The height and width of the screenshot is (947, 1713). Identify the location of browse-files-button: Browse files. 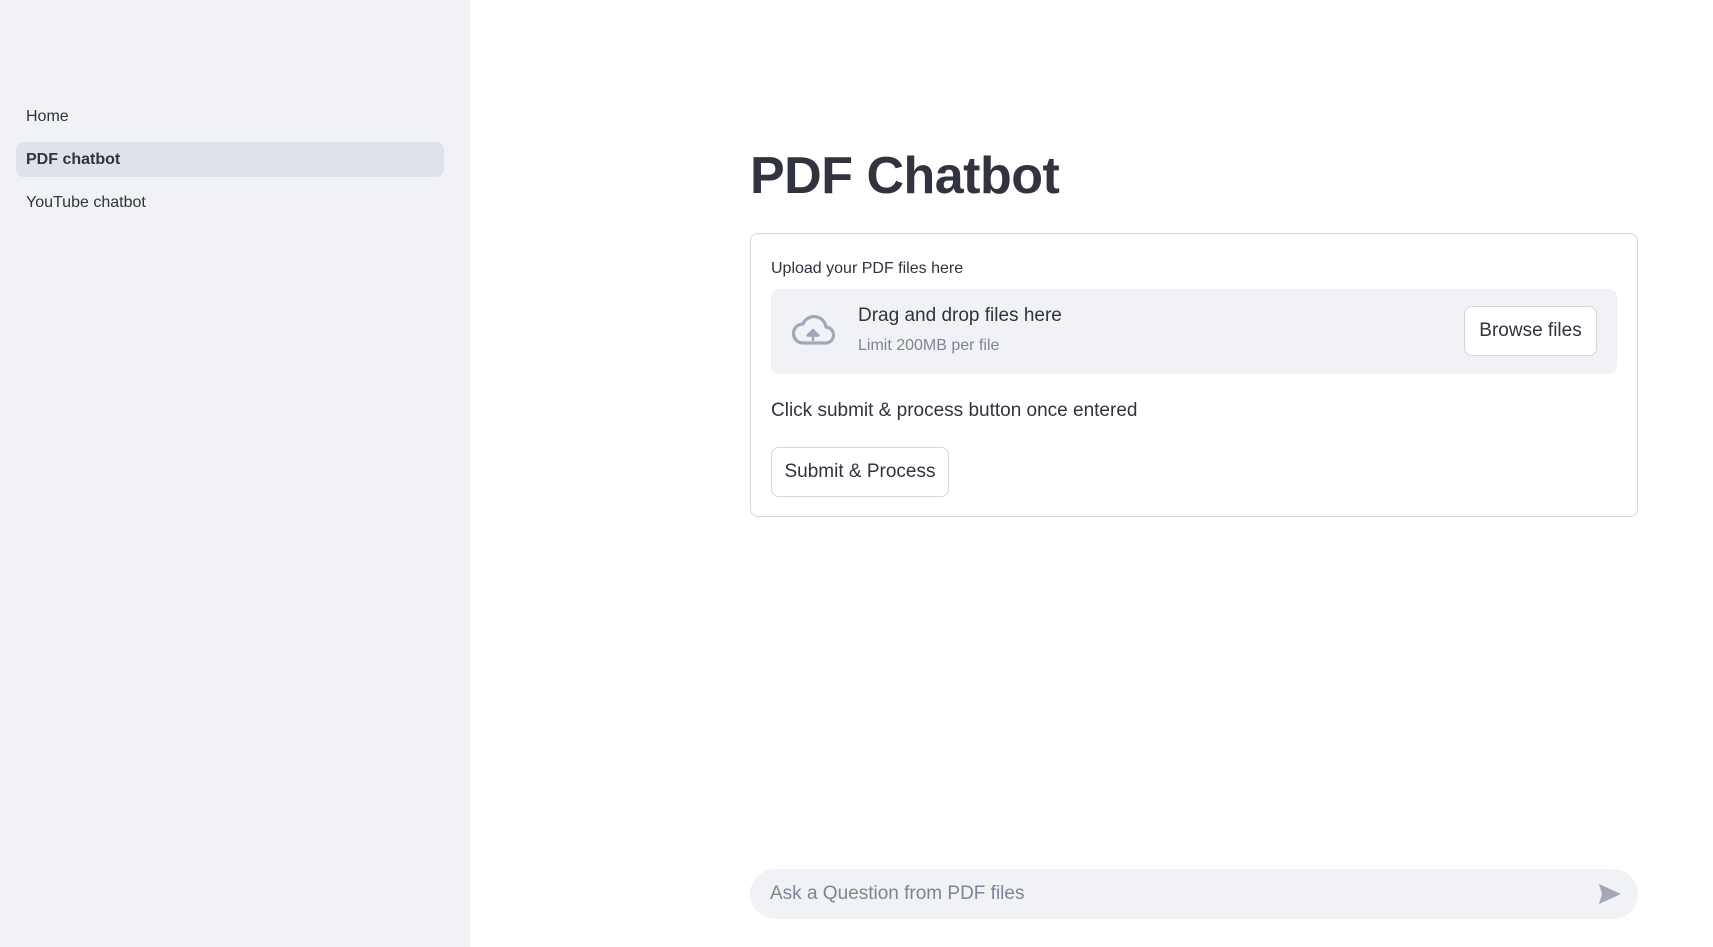
(1530, 331).